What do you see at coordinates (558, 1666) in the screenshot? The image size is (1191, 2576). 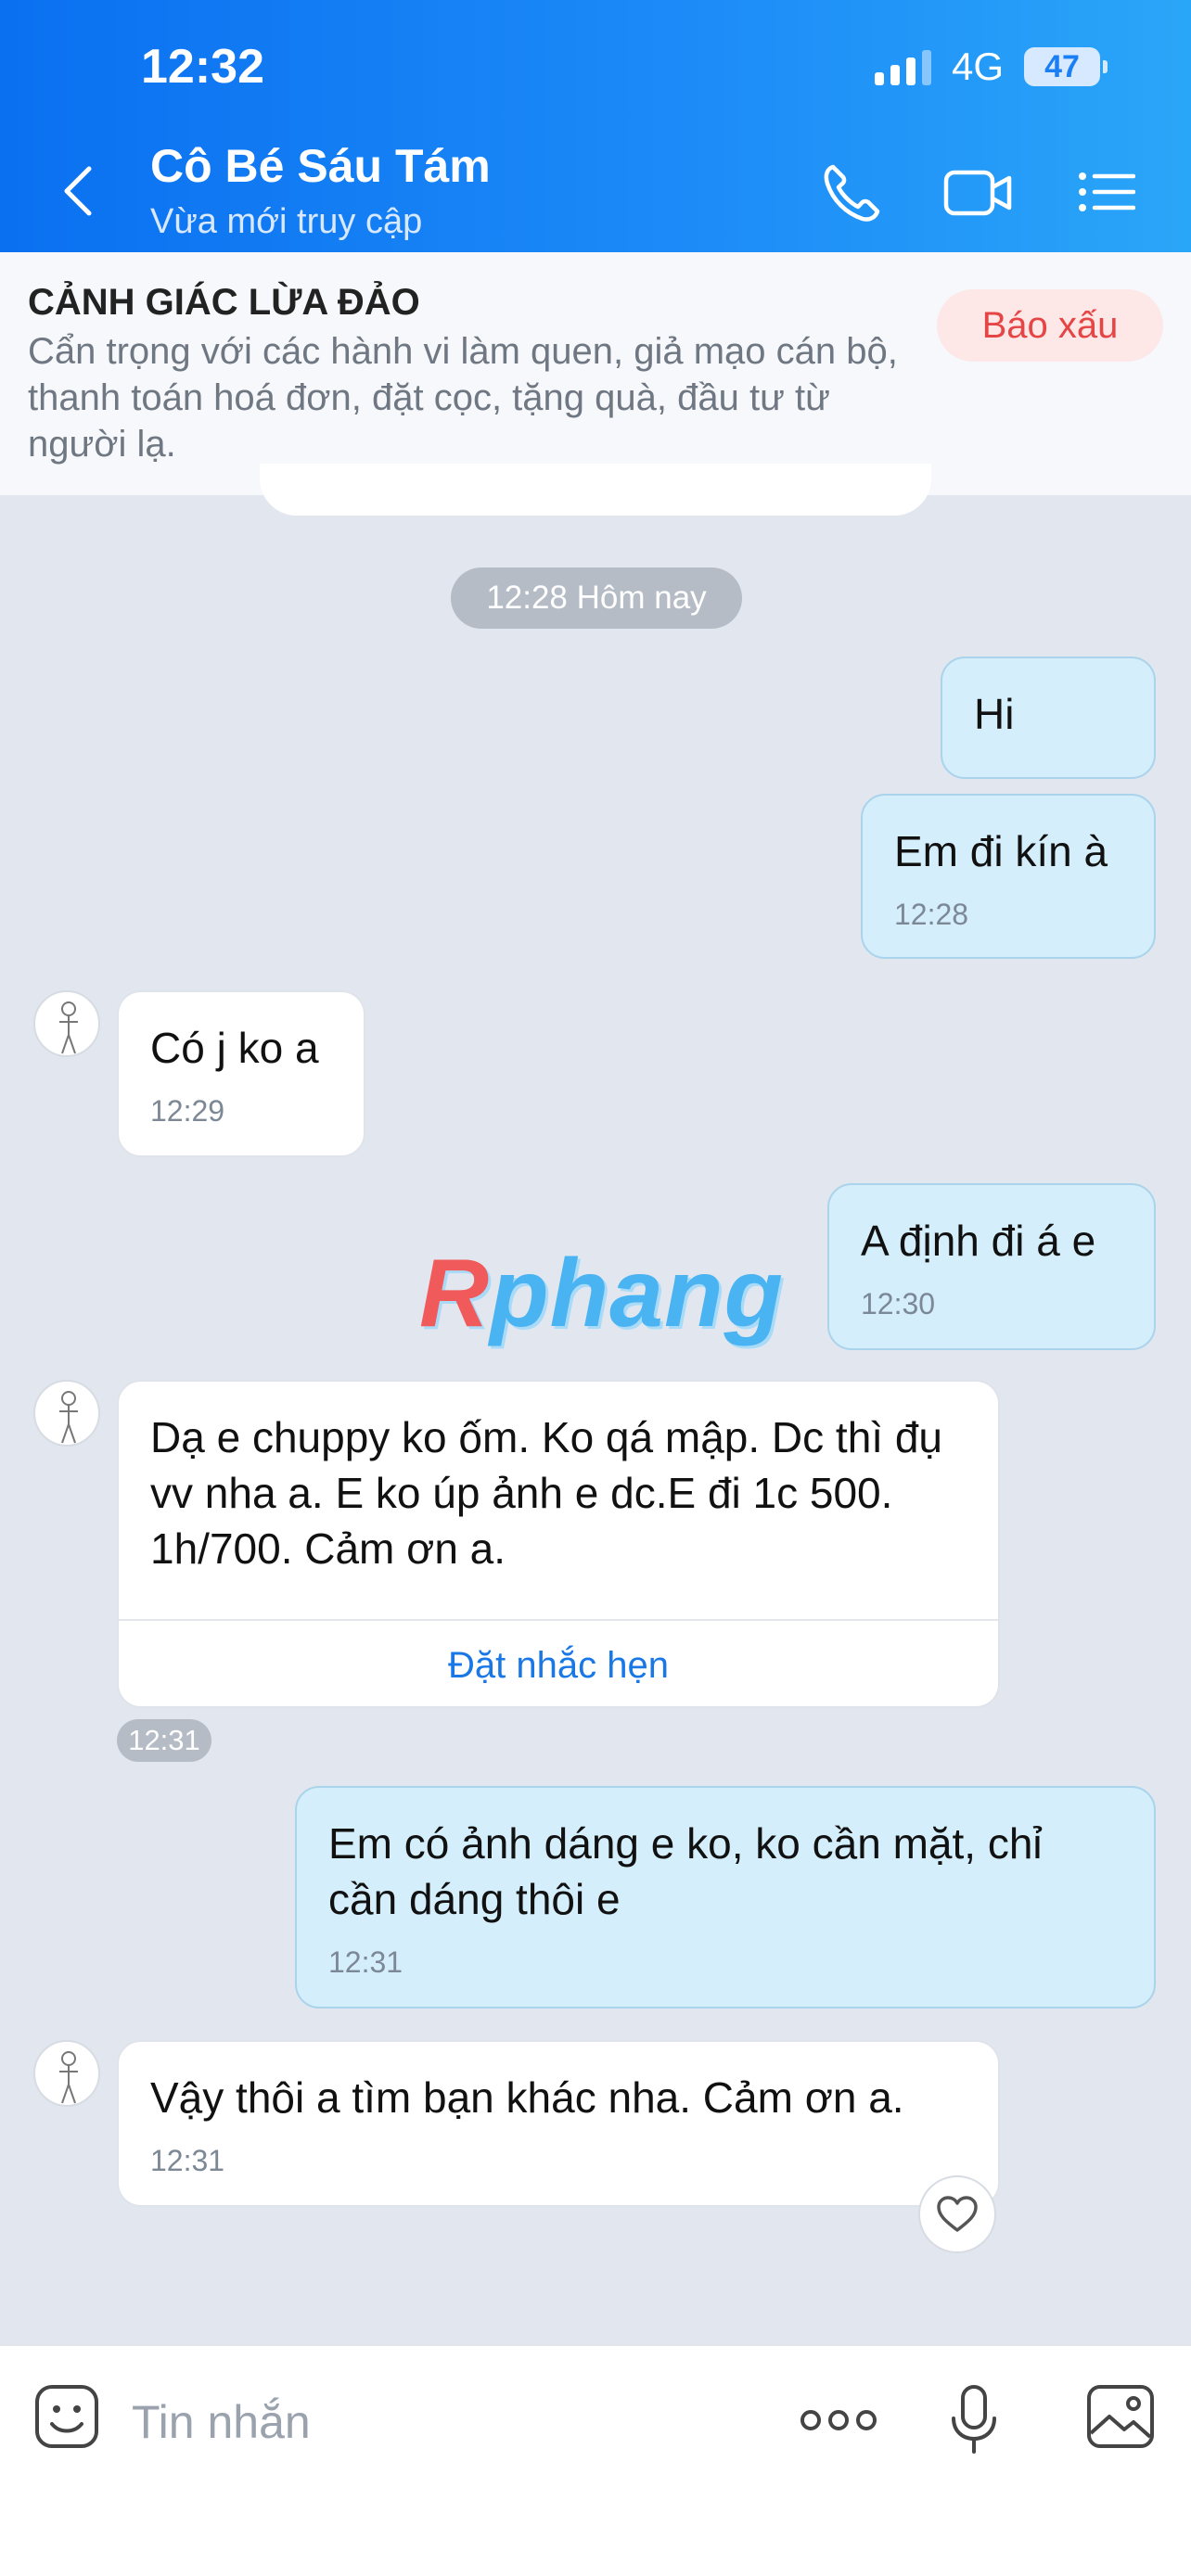 I see `set-reminder-link: Đặt nhắc hẹn` at bounding box center [558, 1666].